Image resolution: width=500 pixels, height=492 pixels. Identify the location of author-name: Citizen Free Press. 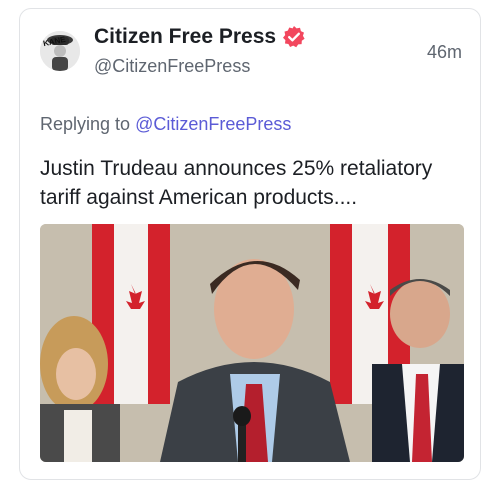
(185, 37).